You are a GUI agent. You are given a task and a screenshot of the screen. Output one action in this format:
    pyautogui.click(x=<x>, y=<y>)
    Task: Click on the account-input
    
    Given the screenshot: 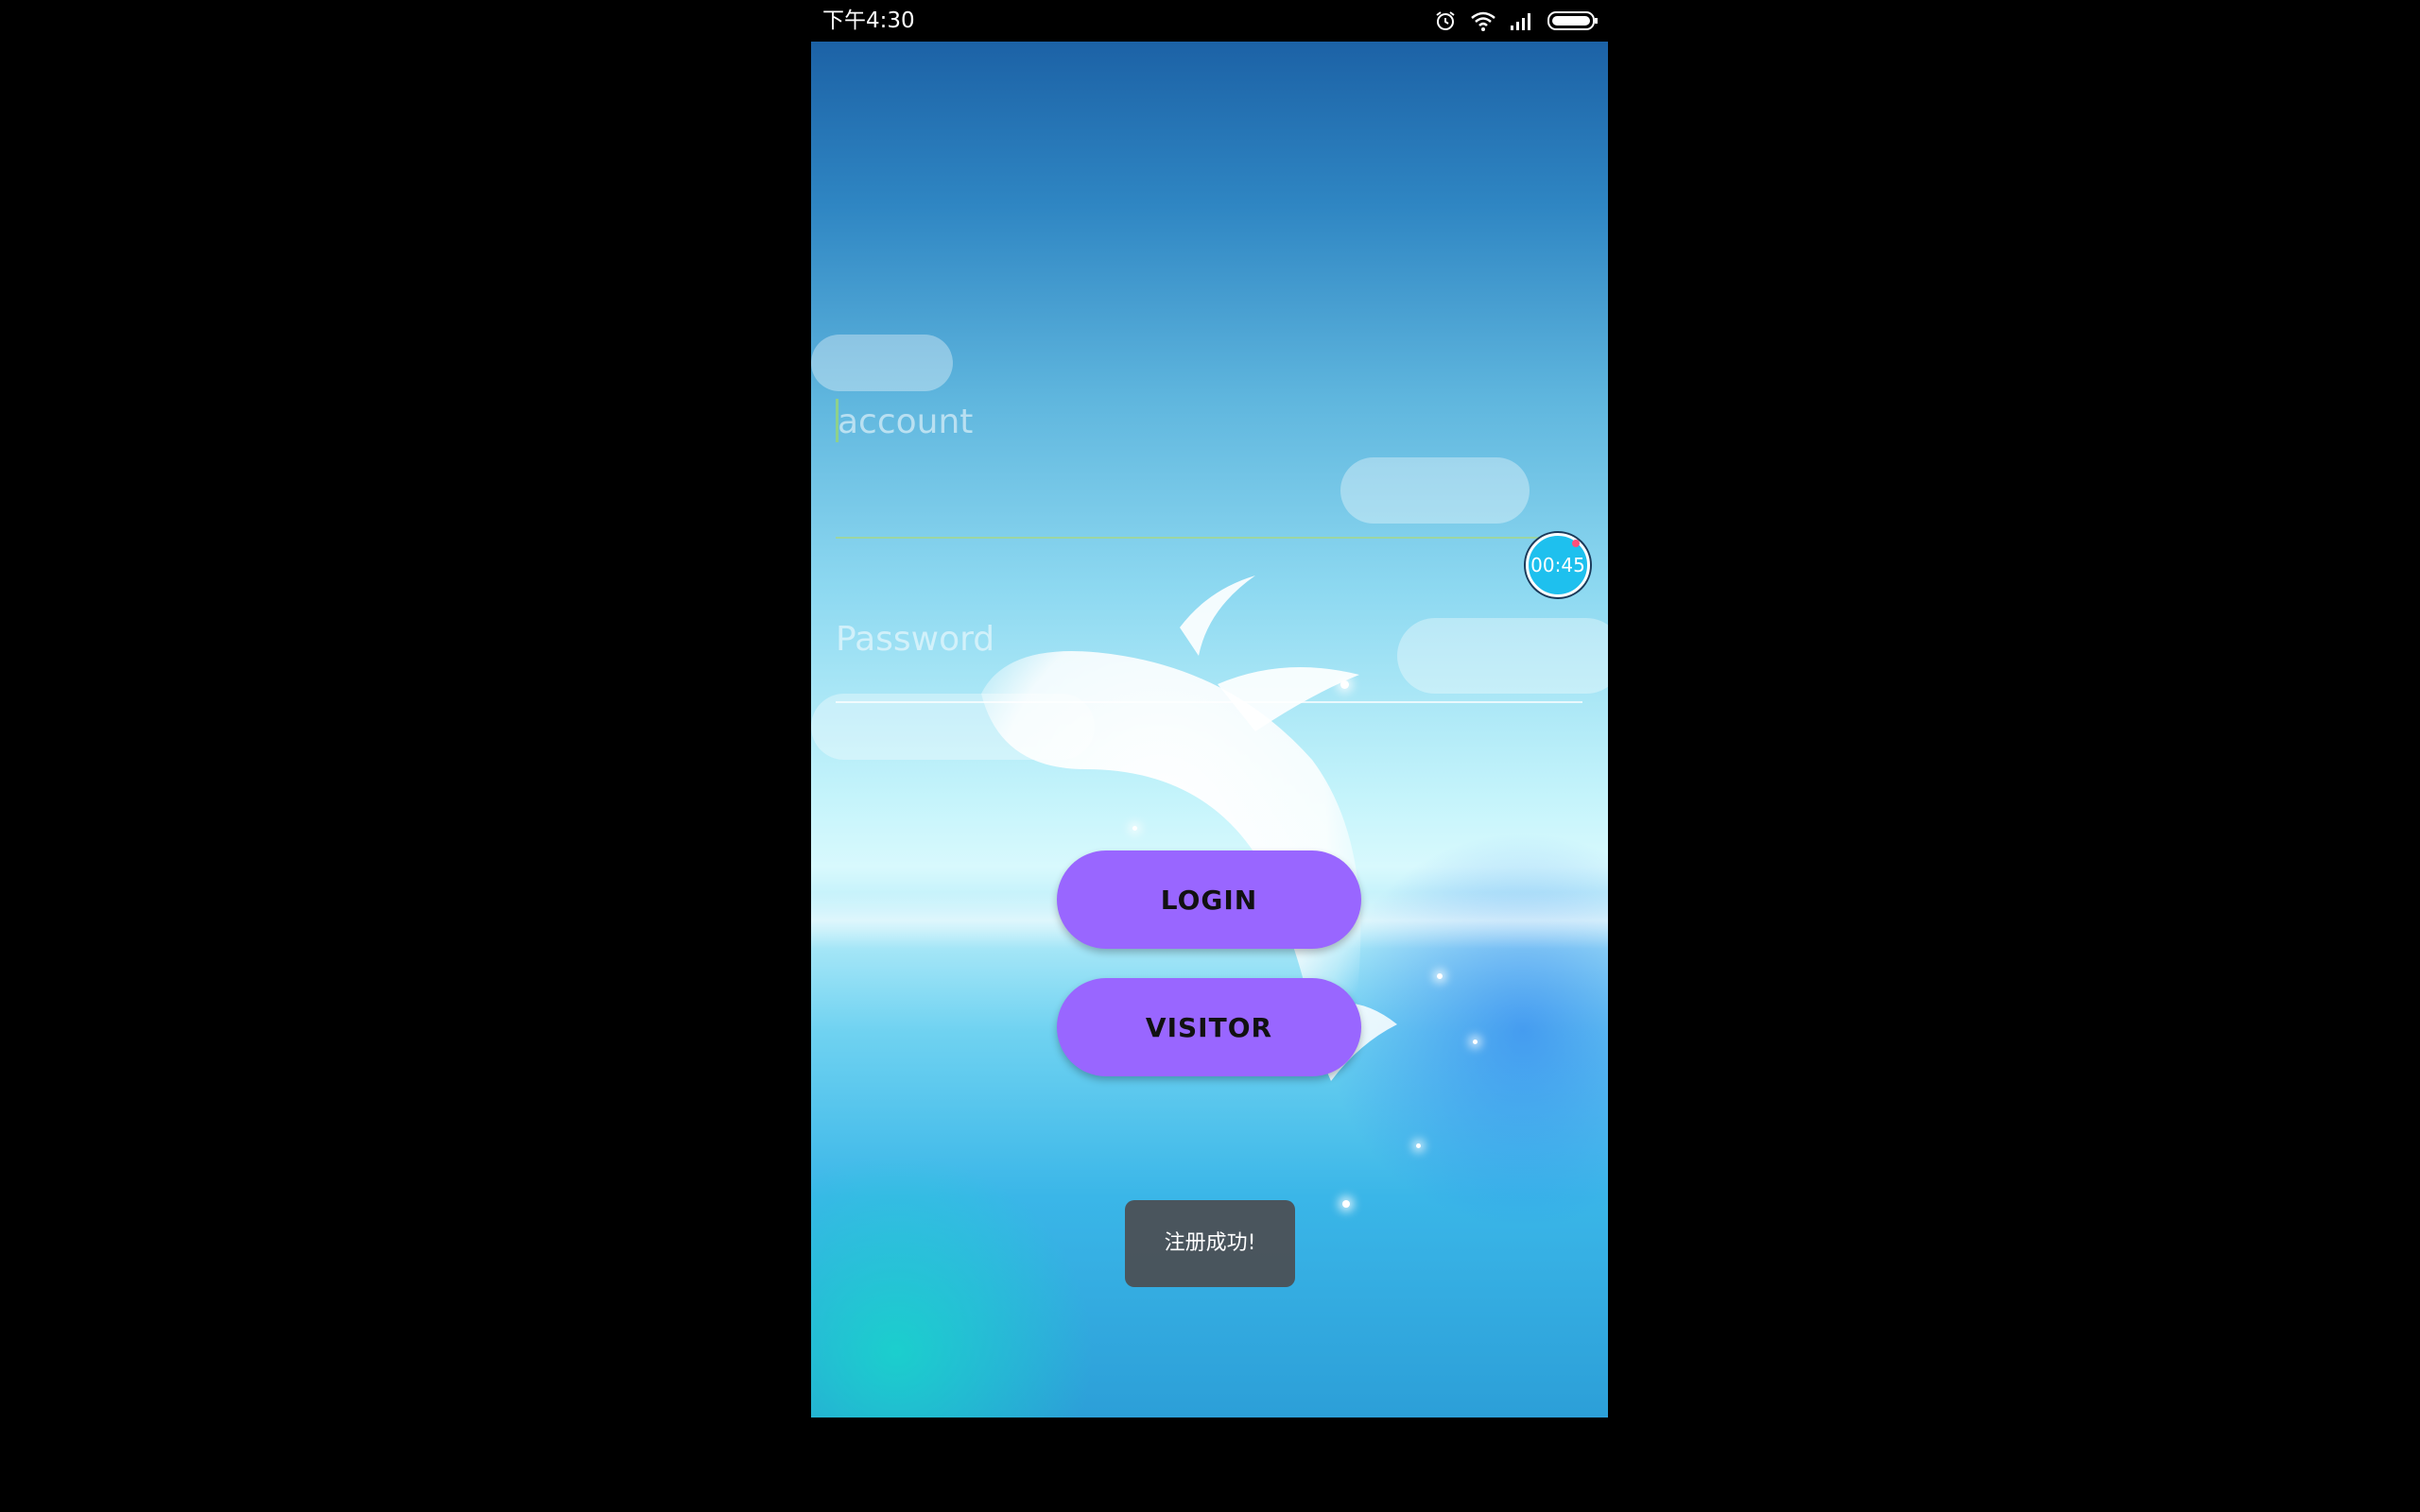 What is the action you would take?
    pyautogui.click(x=1210, y=421)
    